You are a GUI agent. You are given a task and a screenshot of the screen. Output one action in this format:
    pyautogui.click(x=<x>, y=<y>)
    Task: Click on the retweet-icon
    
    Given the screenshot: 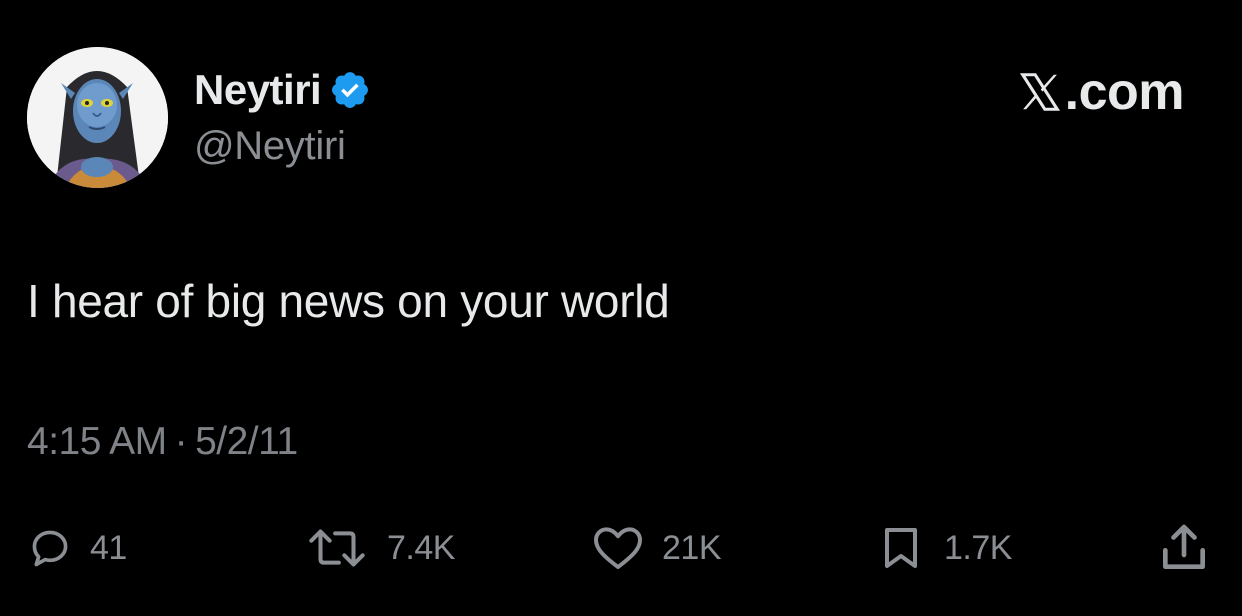 What is the action you would take?
    pyautogui.click(x=337, y=548)
    